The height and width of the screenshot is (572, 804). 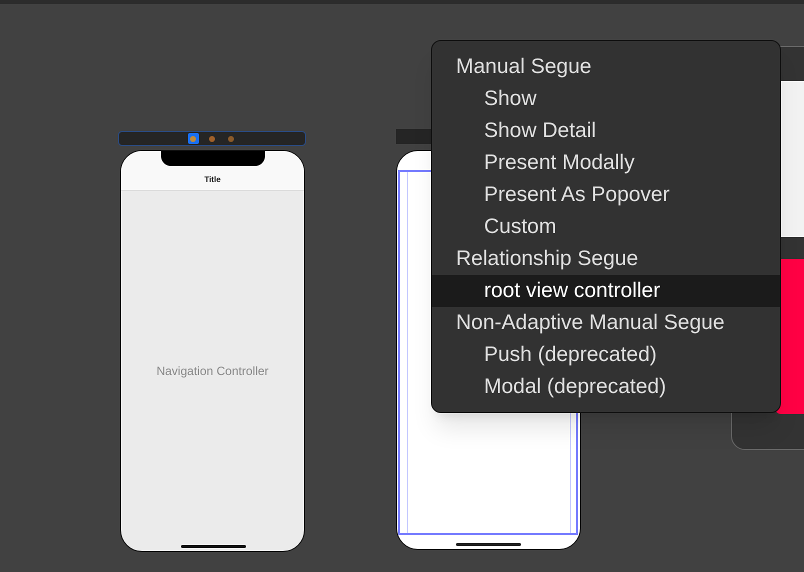 I want to click on menu-item: Present Modally, so click(x=606, y=163).